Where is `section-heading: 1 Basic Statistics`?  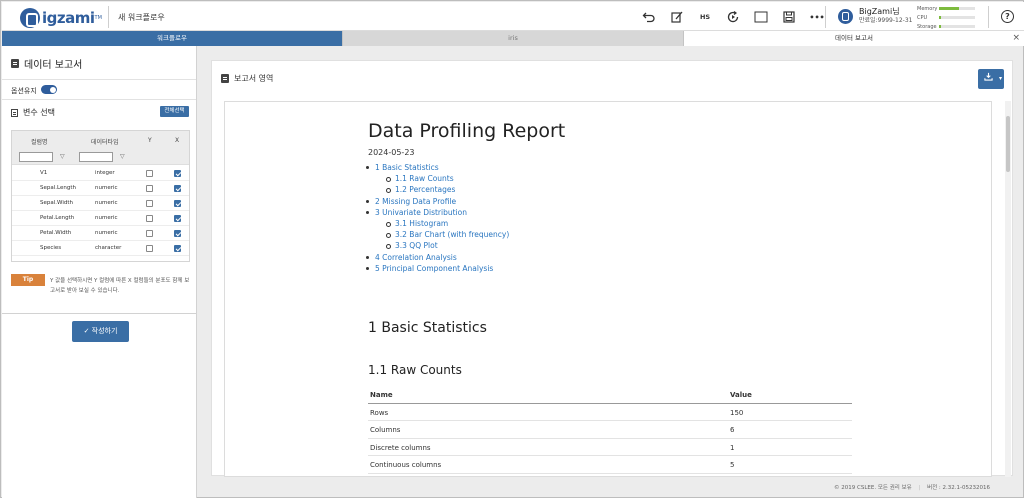
section-heading: 1 Basic Statistics is located at coordinates (427, 328).